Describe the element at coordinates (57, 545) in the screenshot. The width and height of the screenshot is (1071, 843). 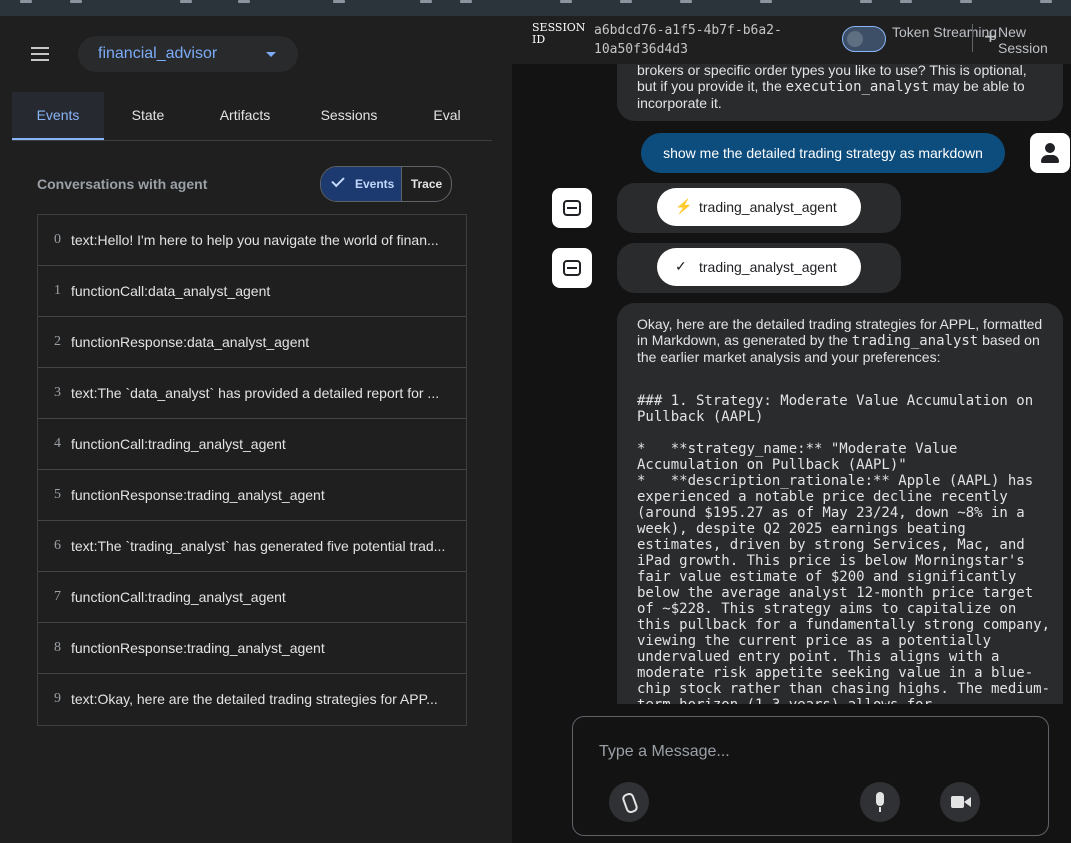
I see `event-index: 6` at that location.